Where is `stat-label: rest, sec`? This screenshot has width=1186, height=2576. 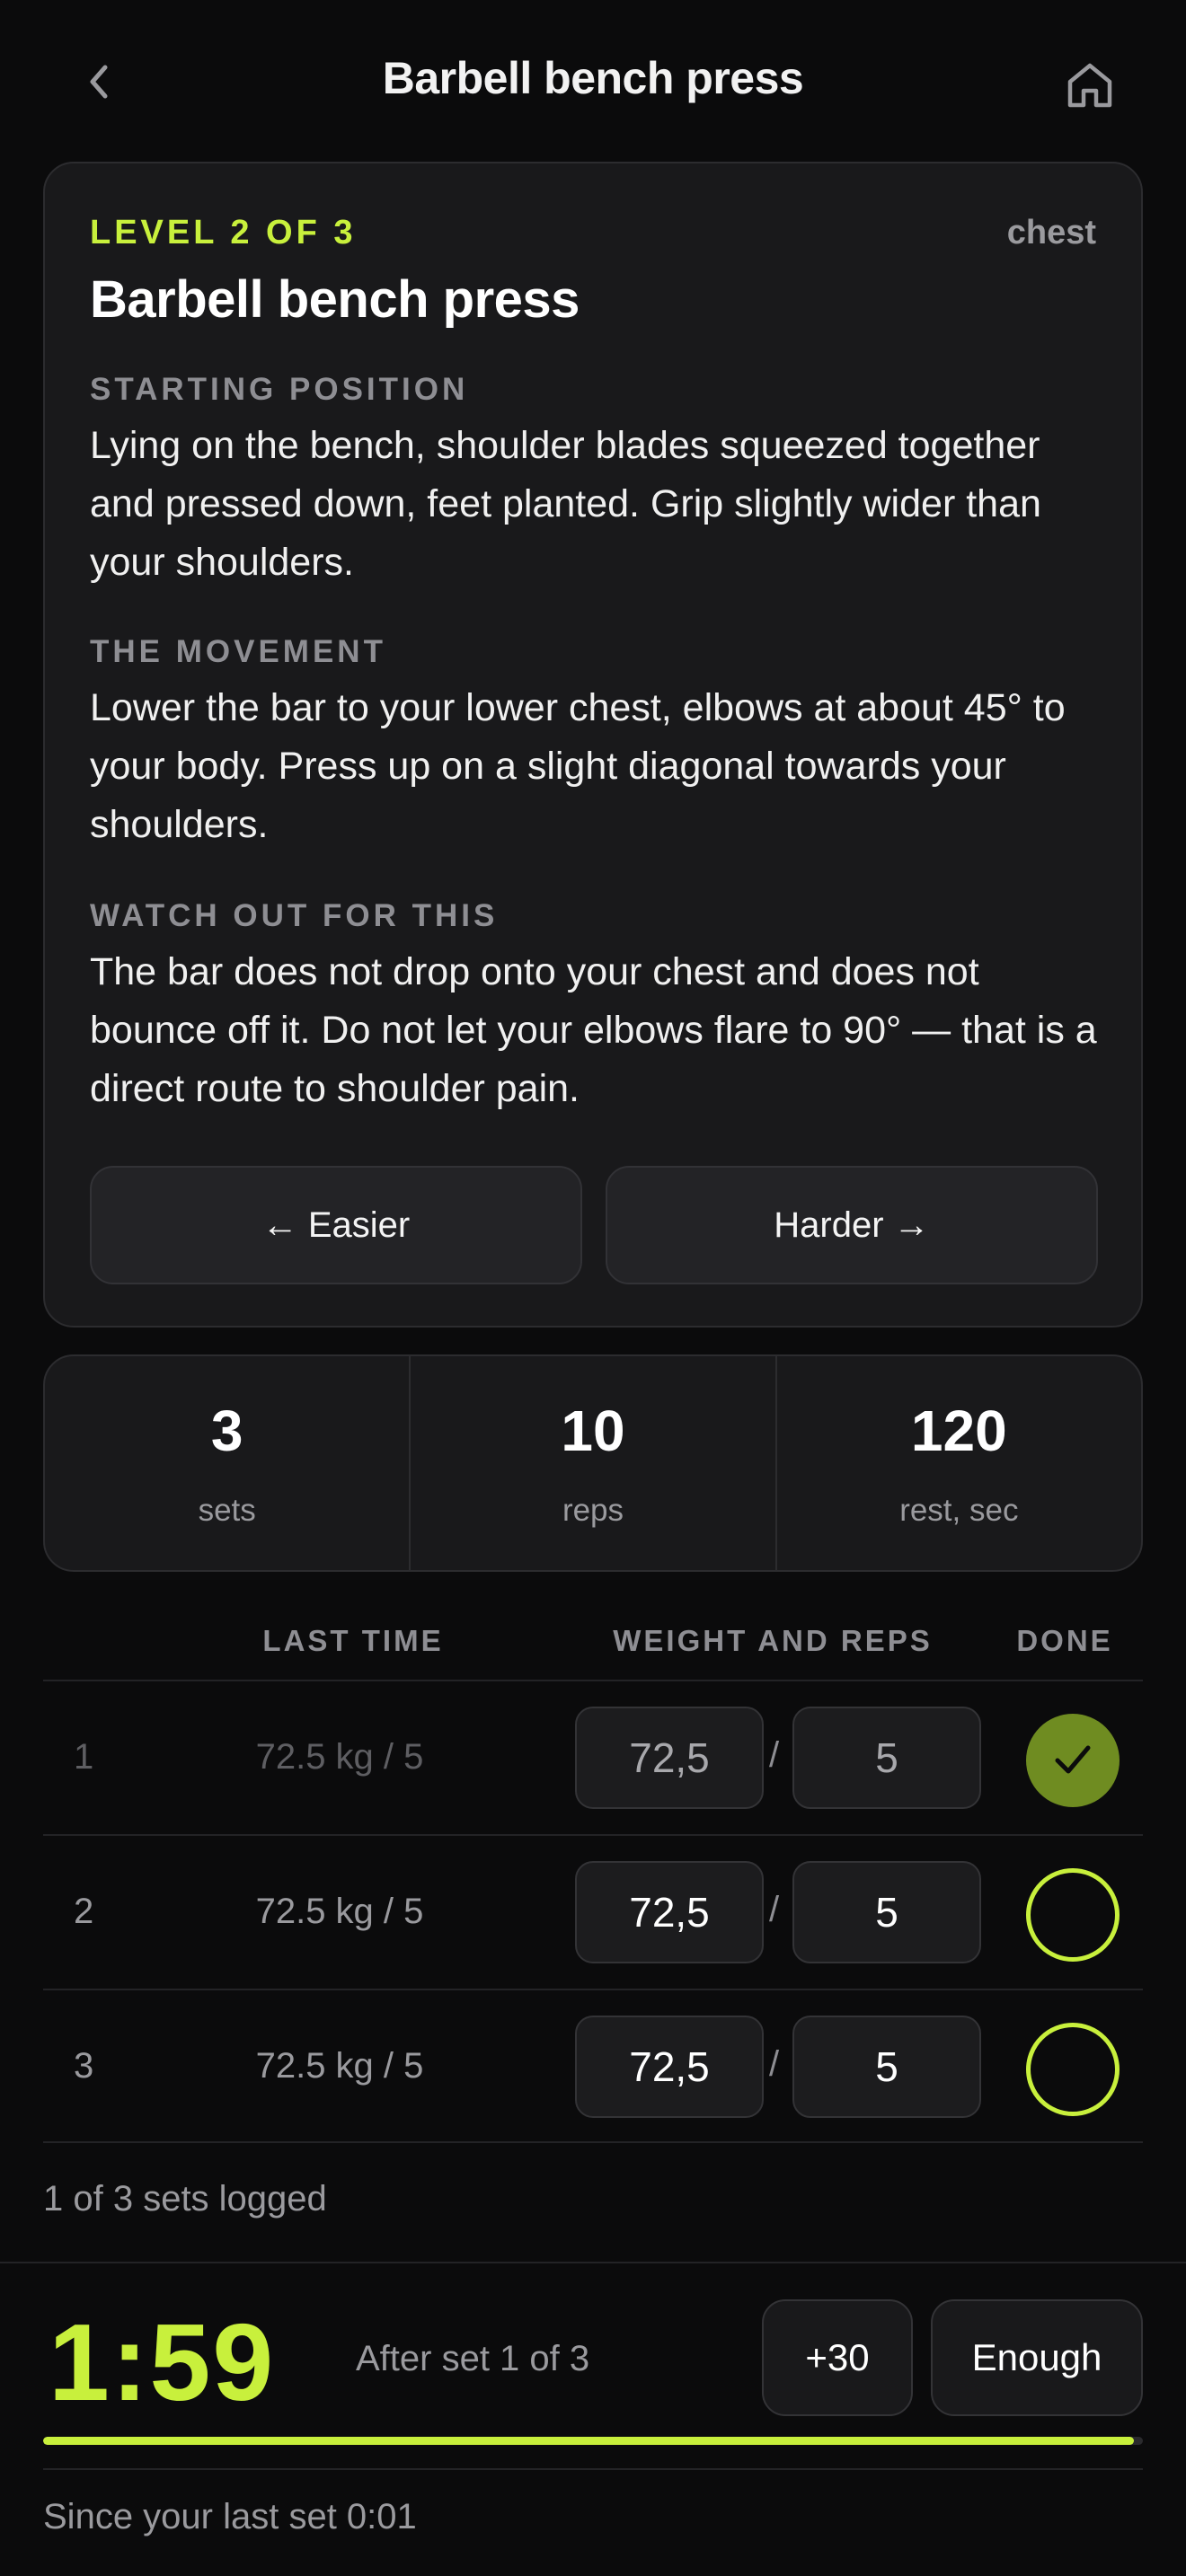 stat-label: rest, sec is located at coordinates (959, 1510).